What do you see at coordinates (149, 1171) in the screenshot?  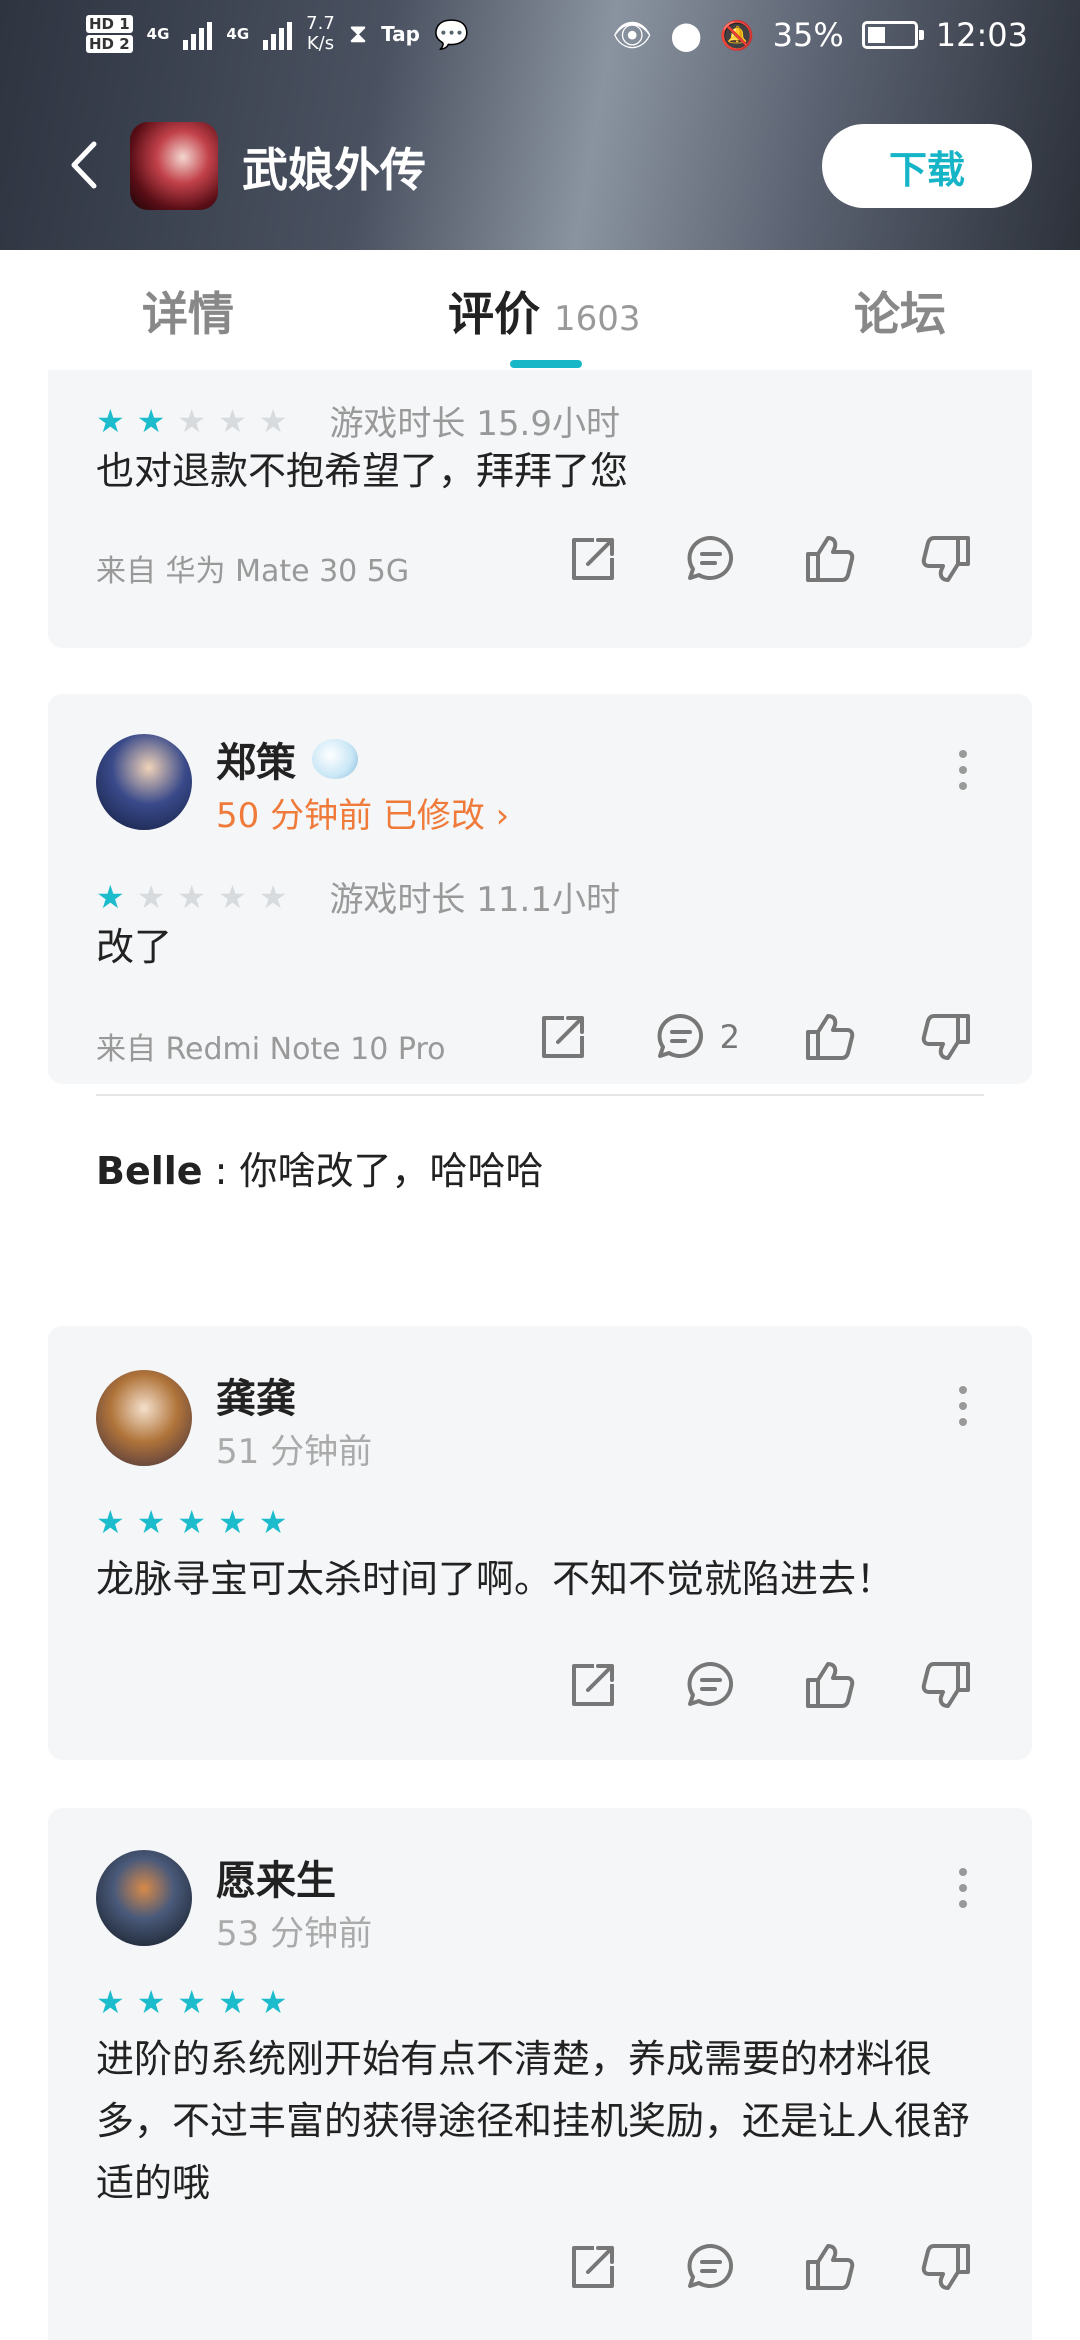 I see `reply-user: Belle` at bounding box center [149, 1171].